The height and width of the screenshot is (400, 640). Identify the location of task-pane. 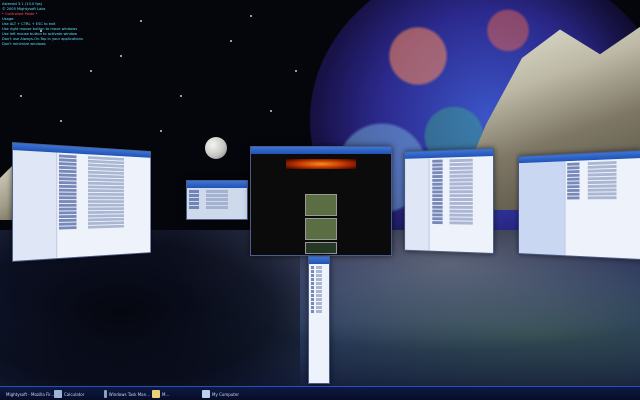
(542, 208).